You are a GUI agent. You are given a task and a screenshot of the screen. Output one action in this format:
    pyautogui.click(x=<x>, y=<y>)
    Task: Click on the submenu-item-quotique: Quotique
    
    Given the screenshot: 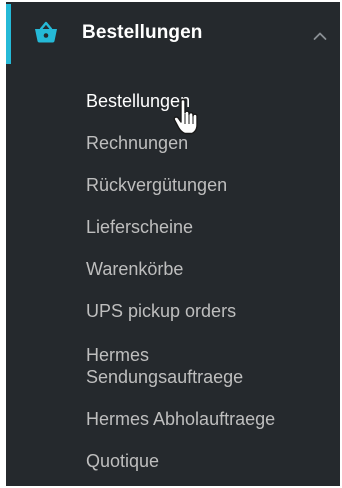 What is the action you would take?
    pyautogui.click(x=122, y=461)
    